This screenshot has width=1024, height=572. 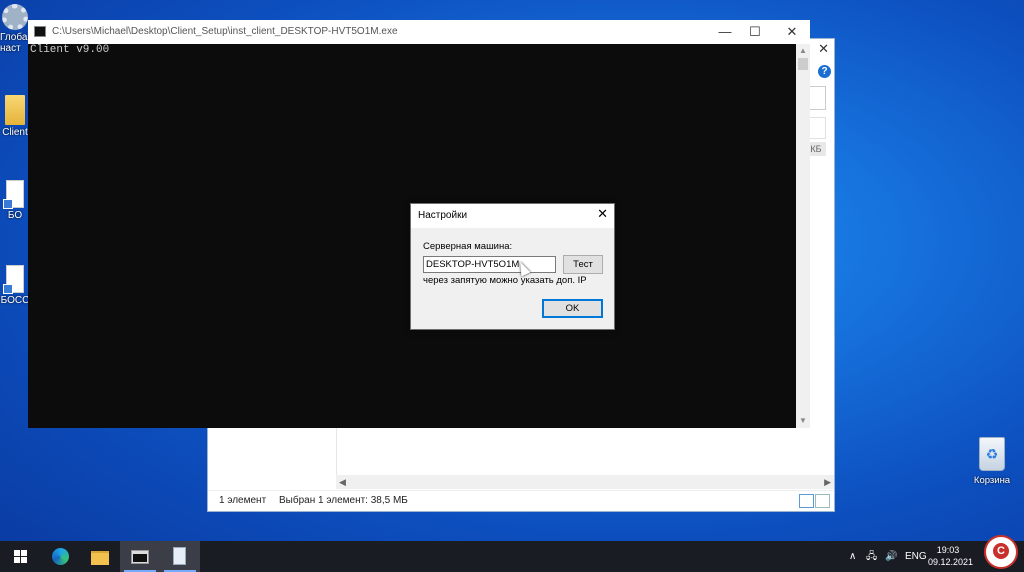 What do you see at coordinates (15, 17) in the screenshot?
I see `gear-icon` at bounding box center [15, 17].